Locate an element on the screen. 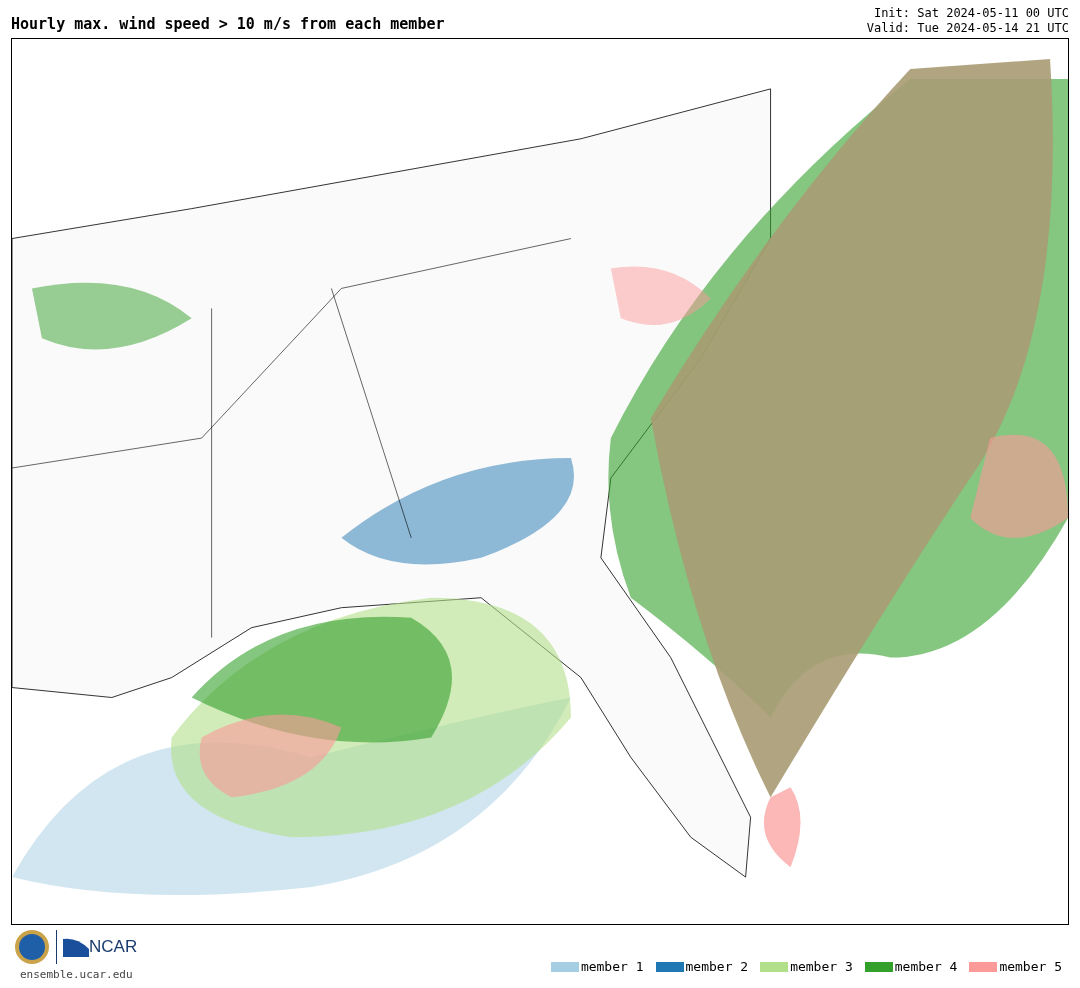 The height and width of the screenshot is (988, 1080). valid-time: Valid: Tue 2024-05-14 21 UTC is located at coordinates (967, 28).